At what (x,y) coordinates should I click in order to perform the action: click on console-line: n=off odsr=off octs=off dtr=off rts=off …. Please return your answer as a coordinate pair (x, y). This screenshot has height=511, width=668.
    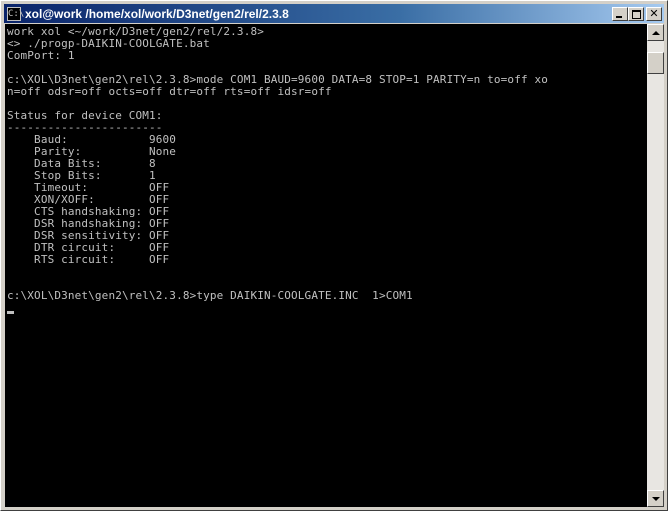
    Looking at the image, I should click on (169, 91).